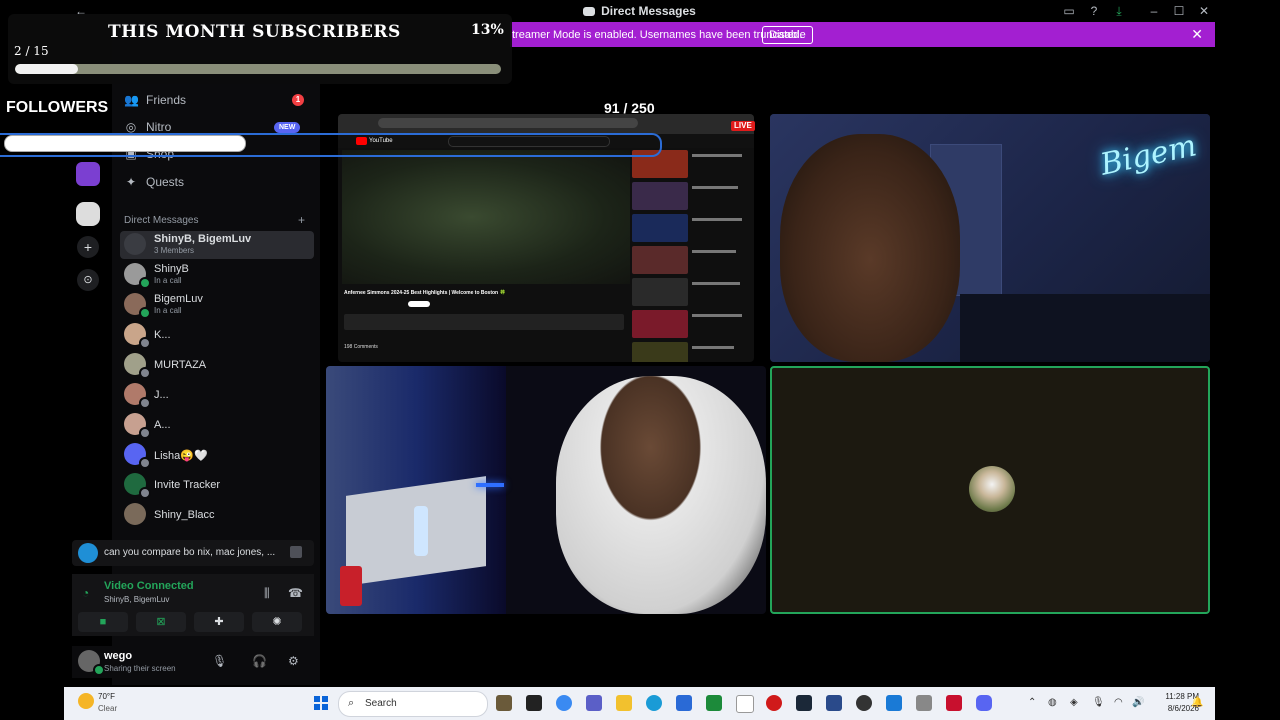 The width and height of the screenshot is (1280, 720). What do you see at coordinates (486, 217) in the screenshot?
I see `video-player` at bounding box center [486, 217].